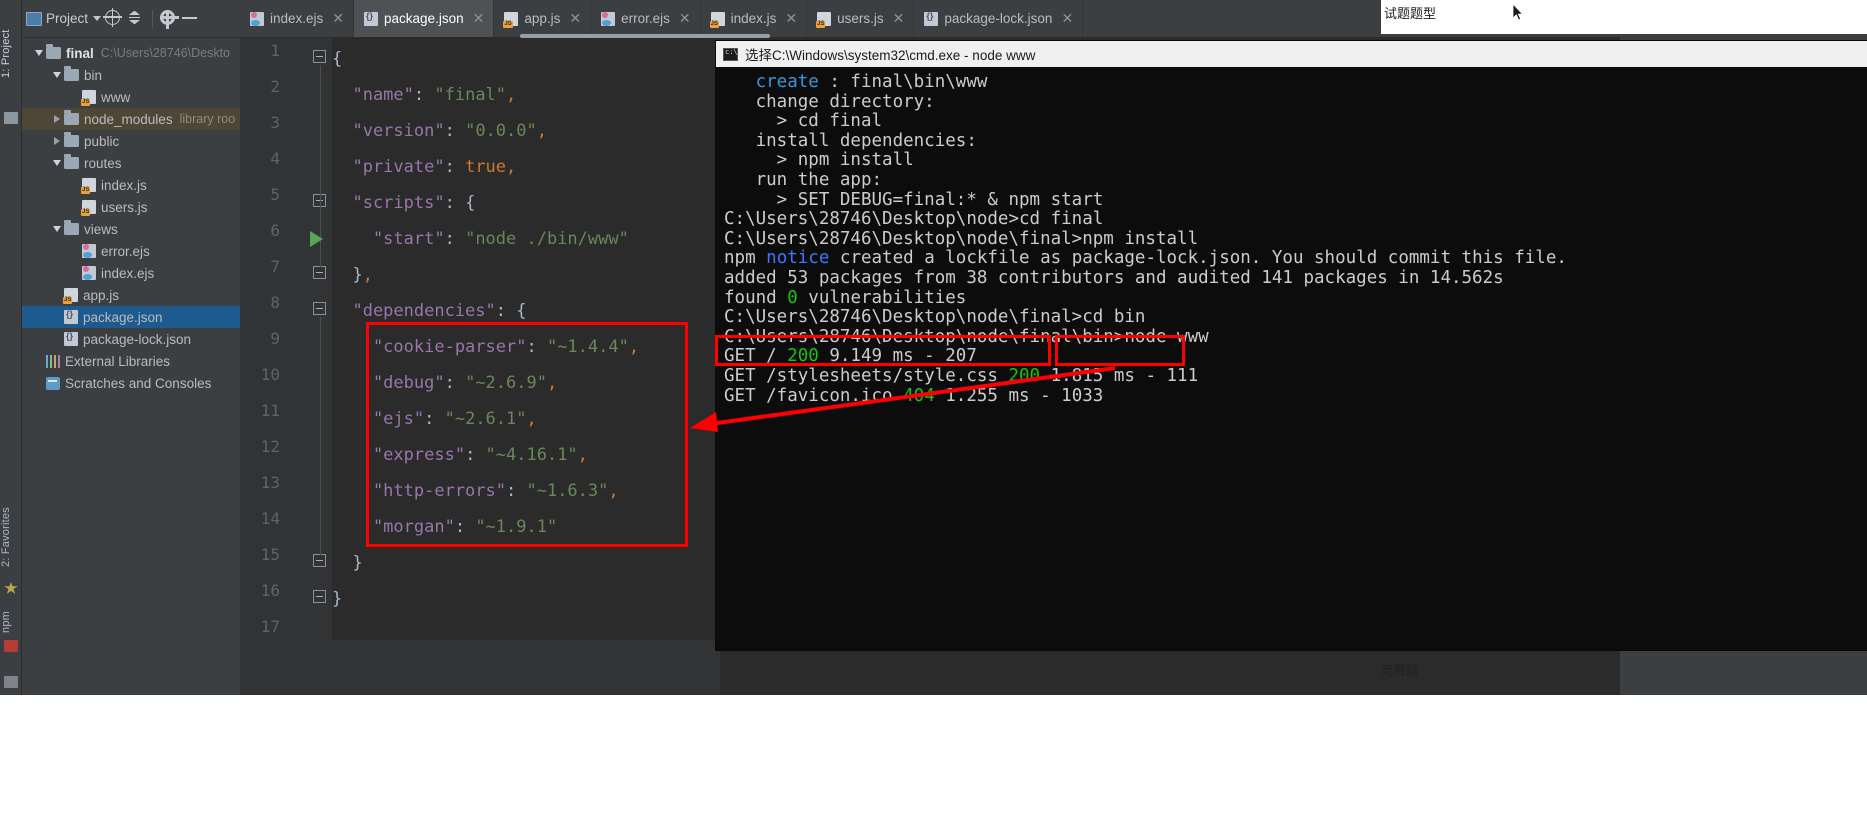  Describe the element at coordinates (480, 167) in the screenshot. I see `code-token: true` at that location.